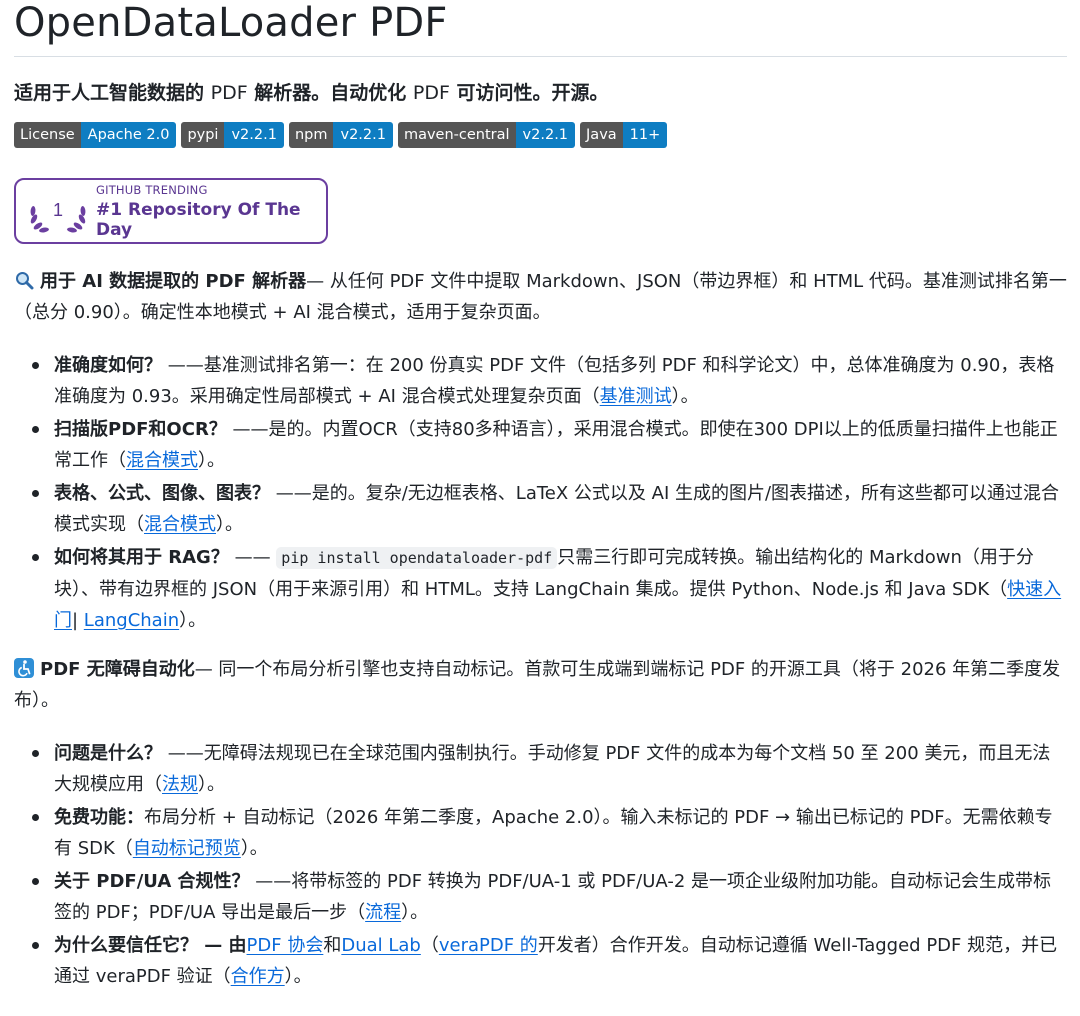  I want to click on trending-headline: #1 Repository Of The Day, so click(198, 219).